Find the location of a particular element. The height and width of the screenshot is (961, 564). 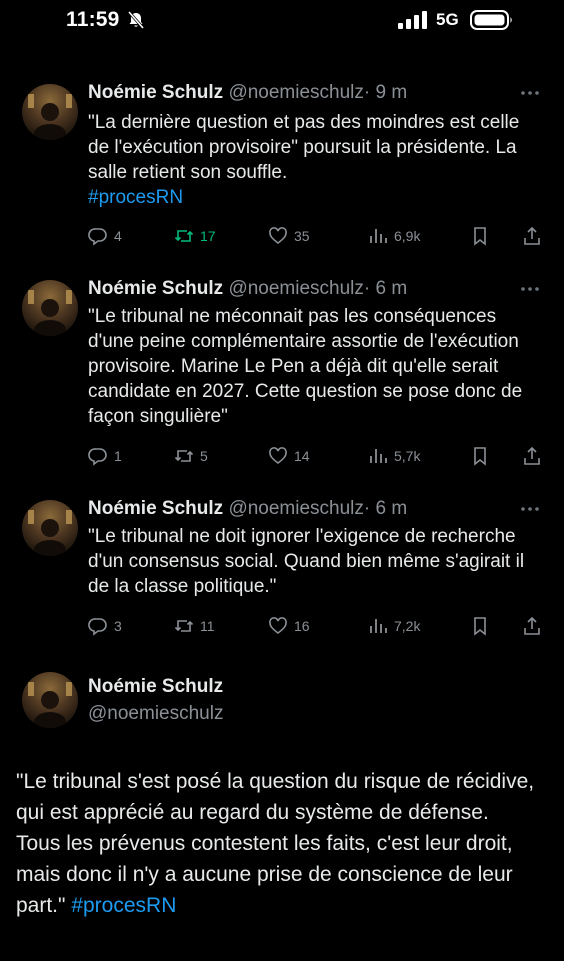

bell-slash-icon is located at coordinates (136, 20).